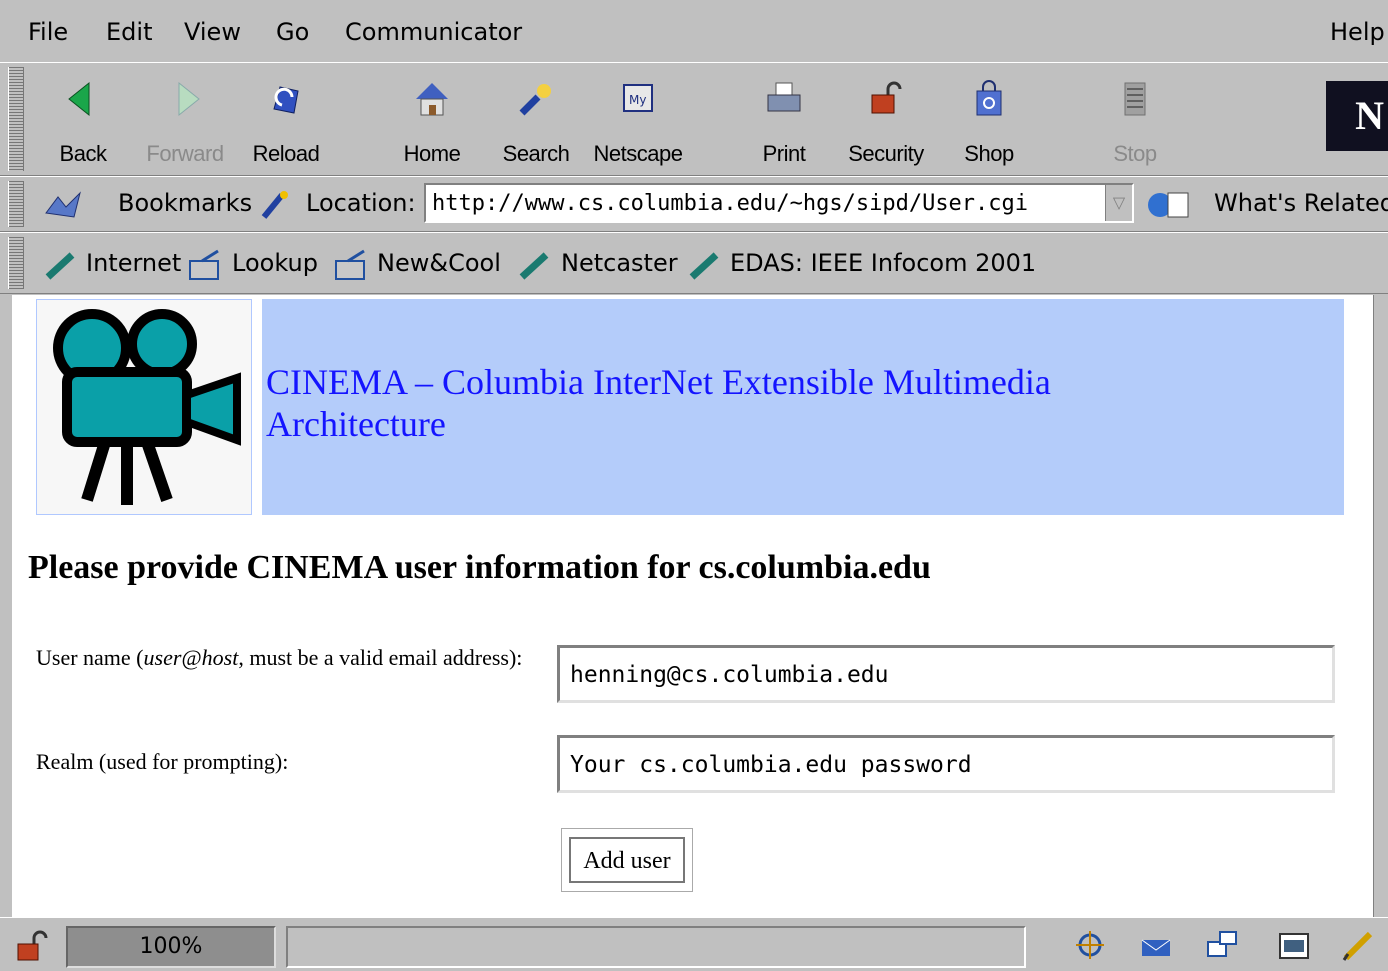  What do you see at coordinates (275, 263) in the screenshot?
I see `personal-link-lookup: Lookup` at bounding box center [275, 263].